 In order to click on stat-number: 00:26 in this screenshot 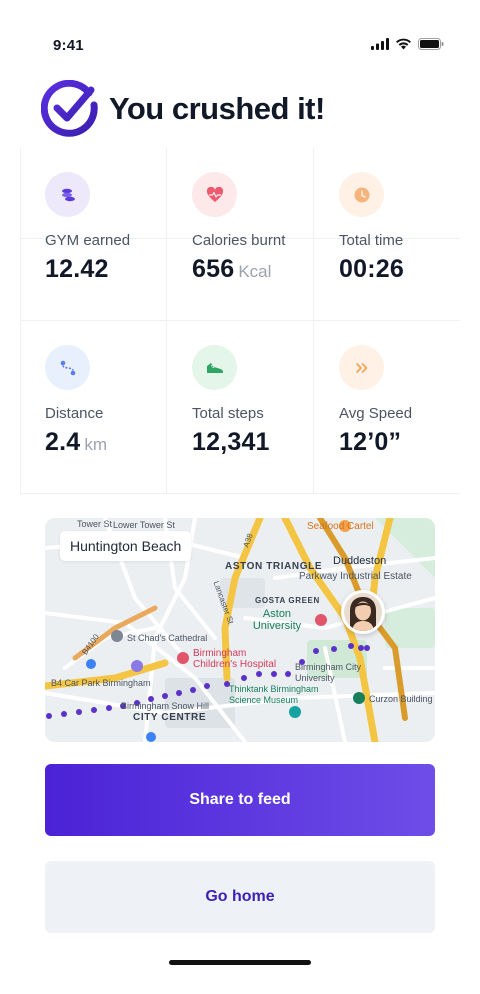, I will do `click(371, 269)`.